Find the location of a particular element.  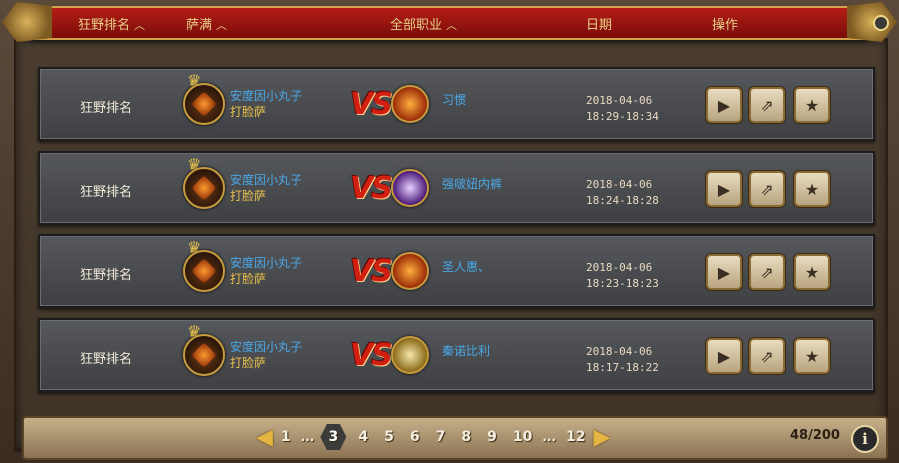

info-button: i is located at coordinates (865, 439).